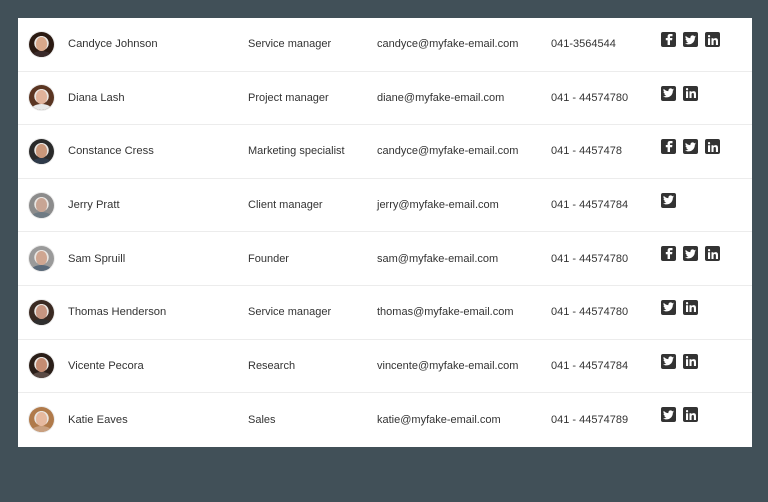 The width and height of the screenshot is (768, 502). I want to click on contact-name: Thomas Henderson, so click(117, 312).